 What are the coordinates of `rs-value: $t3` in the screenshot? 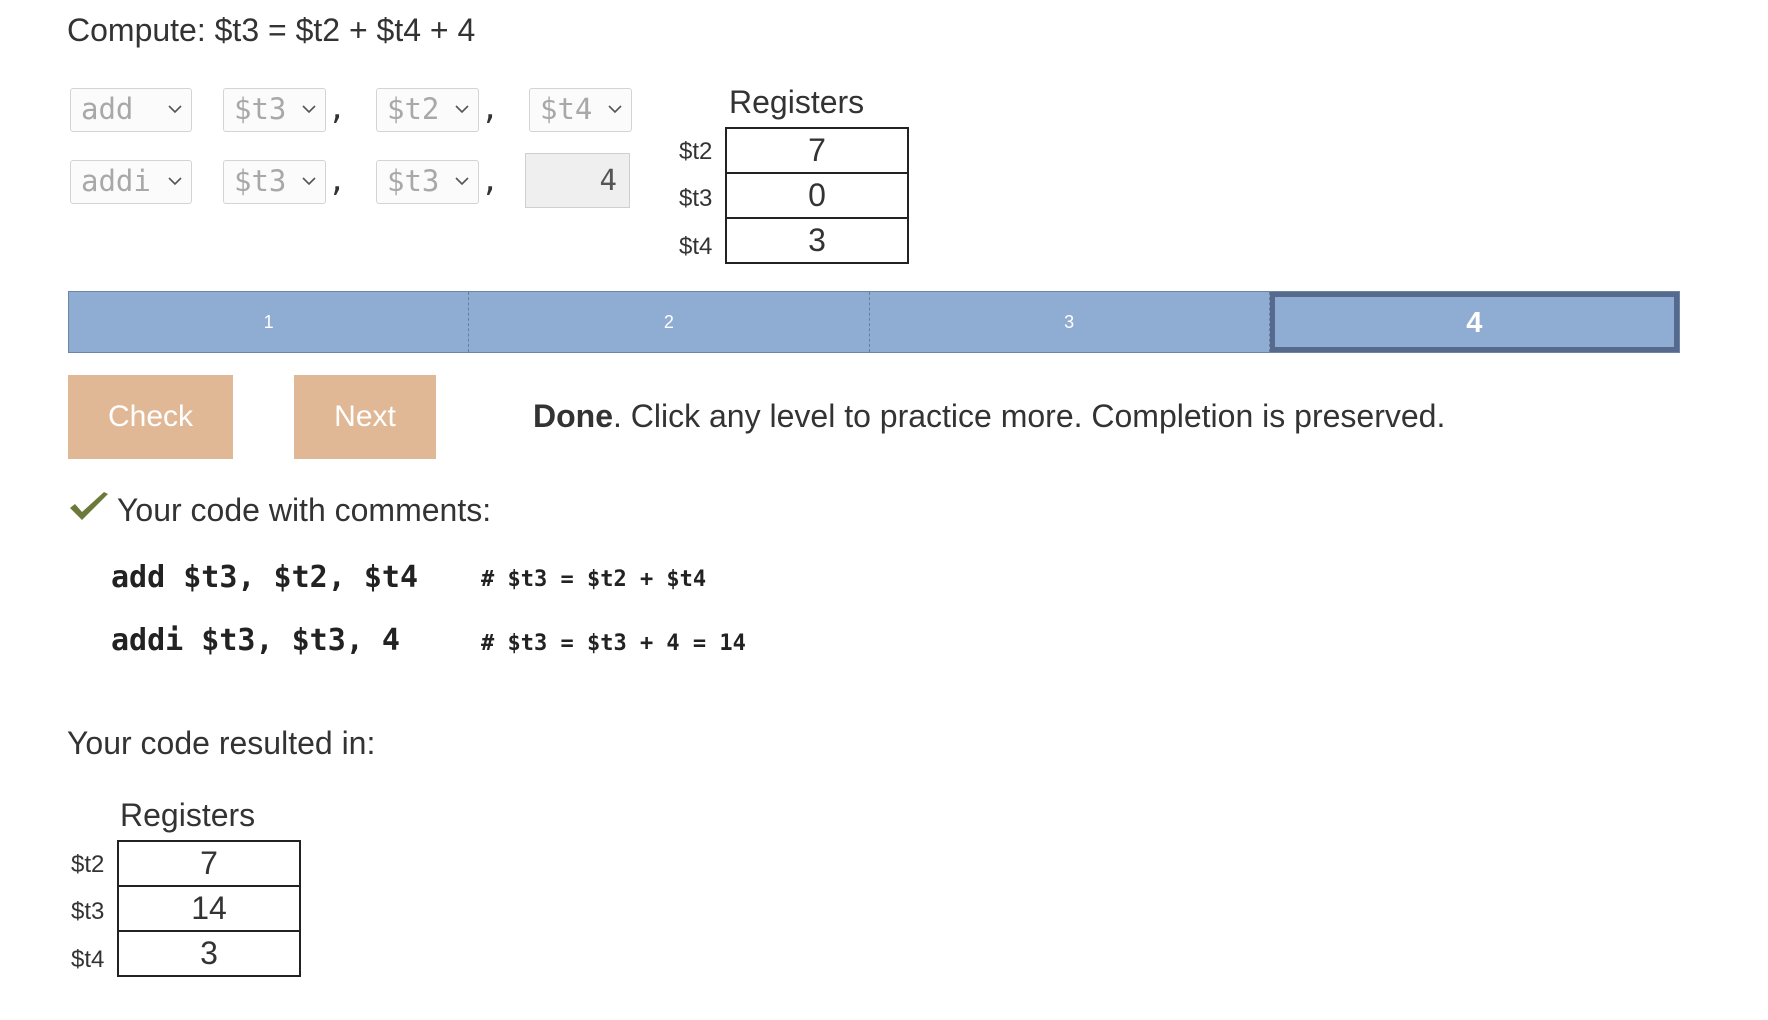 It's located at (413, 181).